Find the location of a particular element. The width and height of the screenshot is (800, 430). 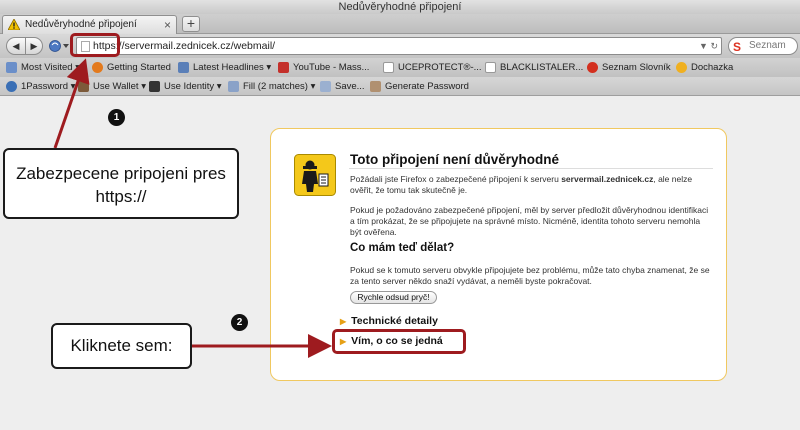

seznam-icon is located at coordinates (592, 67).